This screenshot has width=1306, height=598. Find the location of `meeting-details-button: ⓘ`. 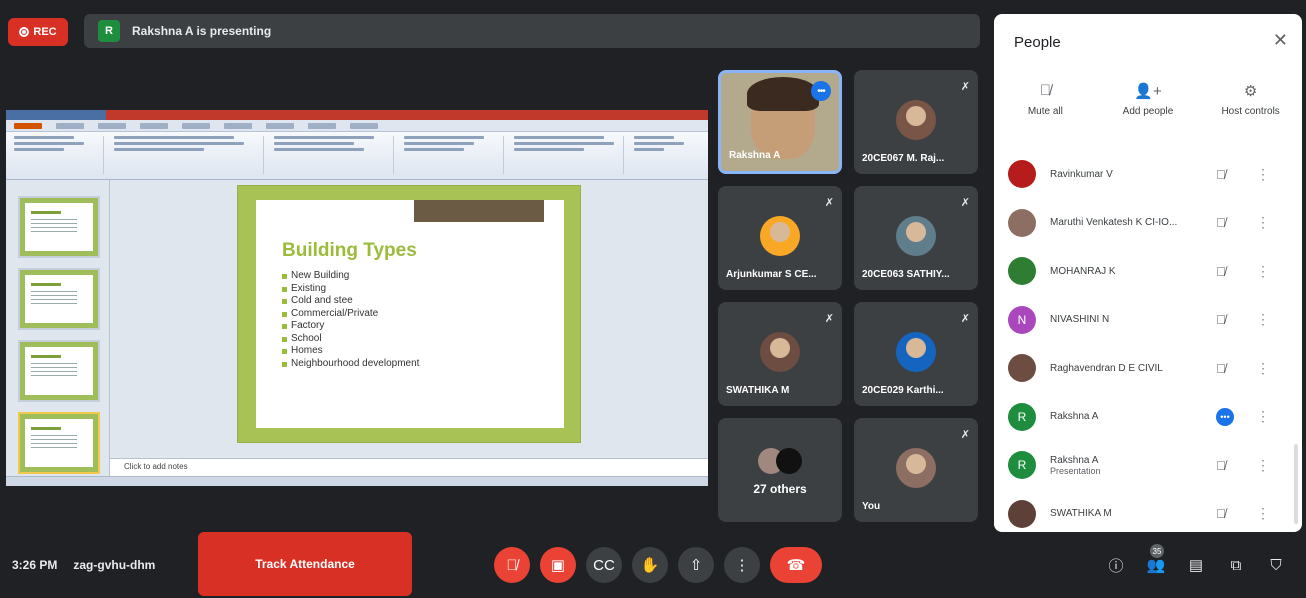

meeting-details-button: ⓘ is located at coordinates (1116, 565).